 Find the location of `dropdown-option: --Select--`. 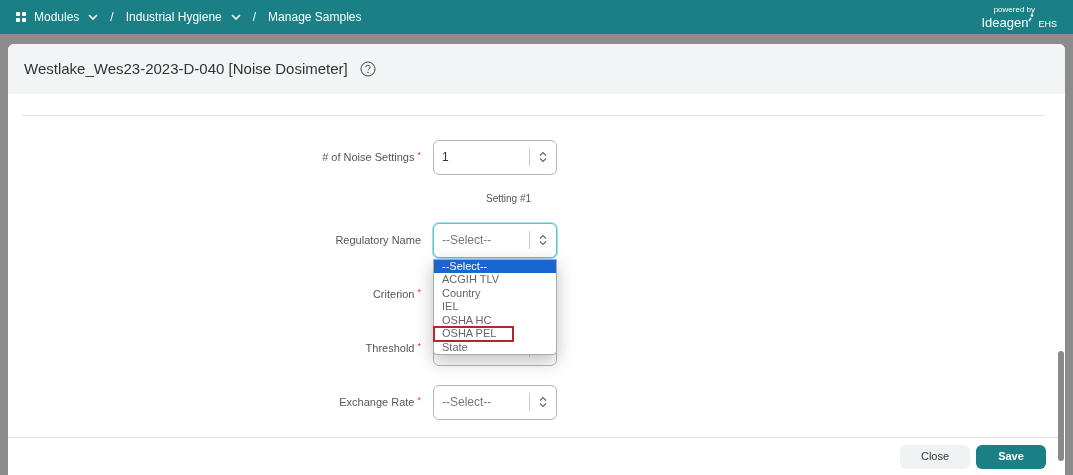

dropdown-option: --Select-- is located at coordinates (495, 266).